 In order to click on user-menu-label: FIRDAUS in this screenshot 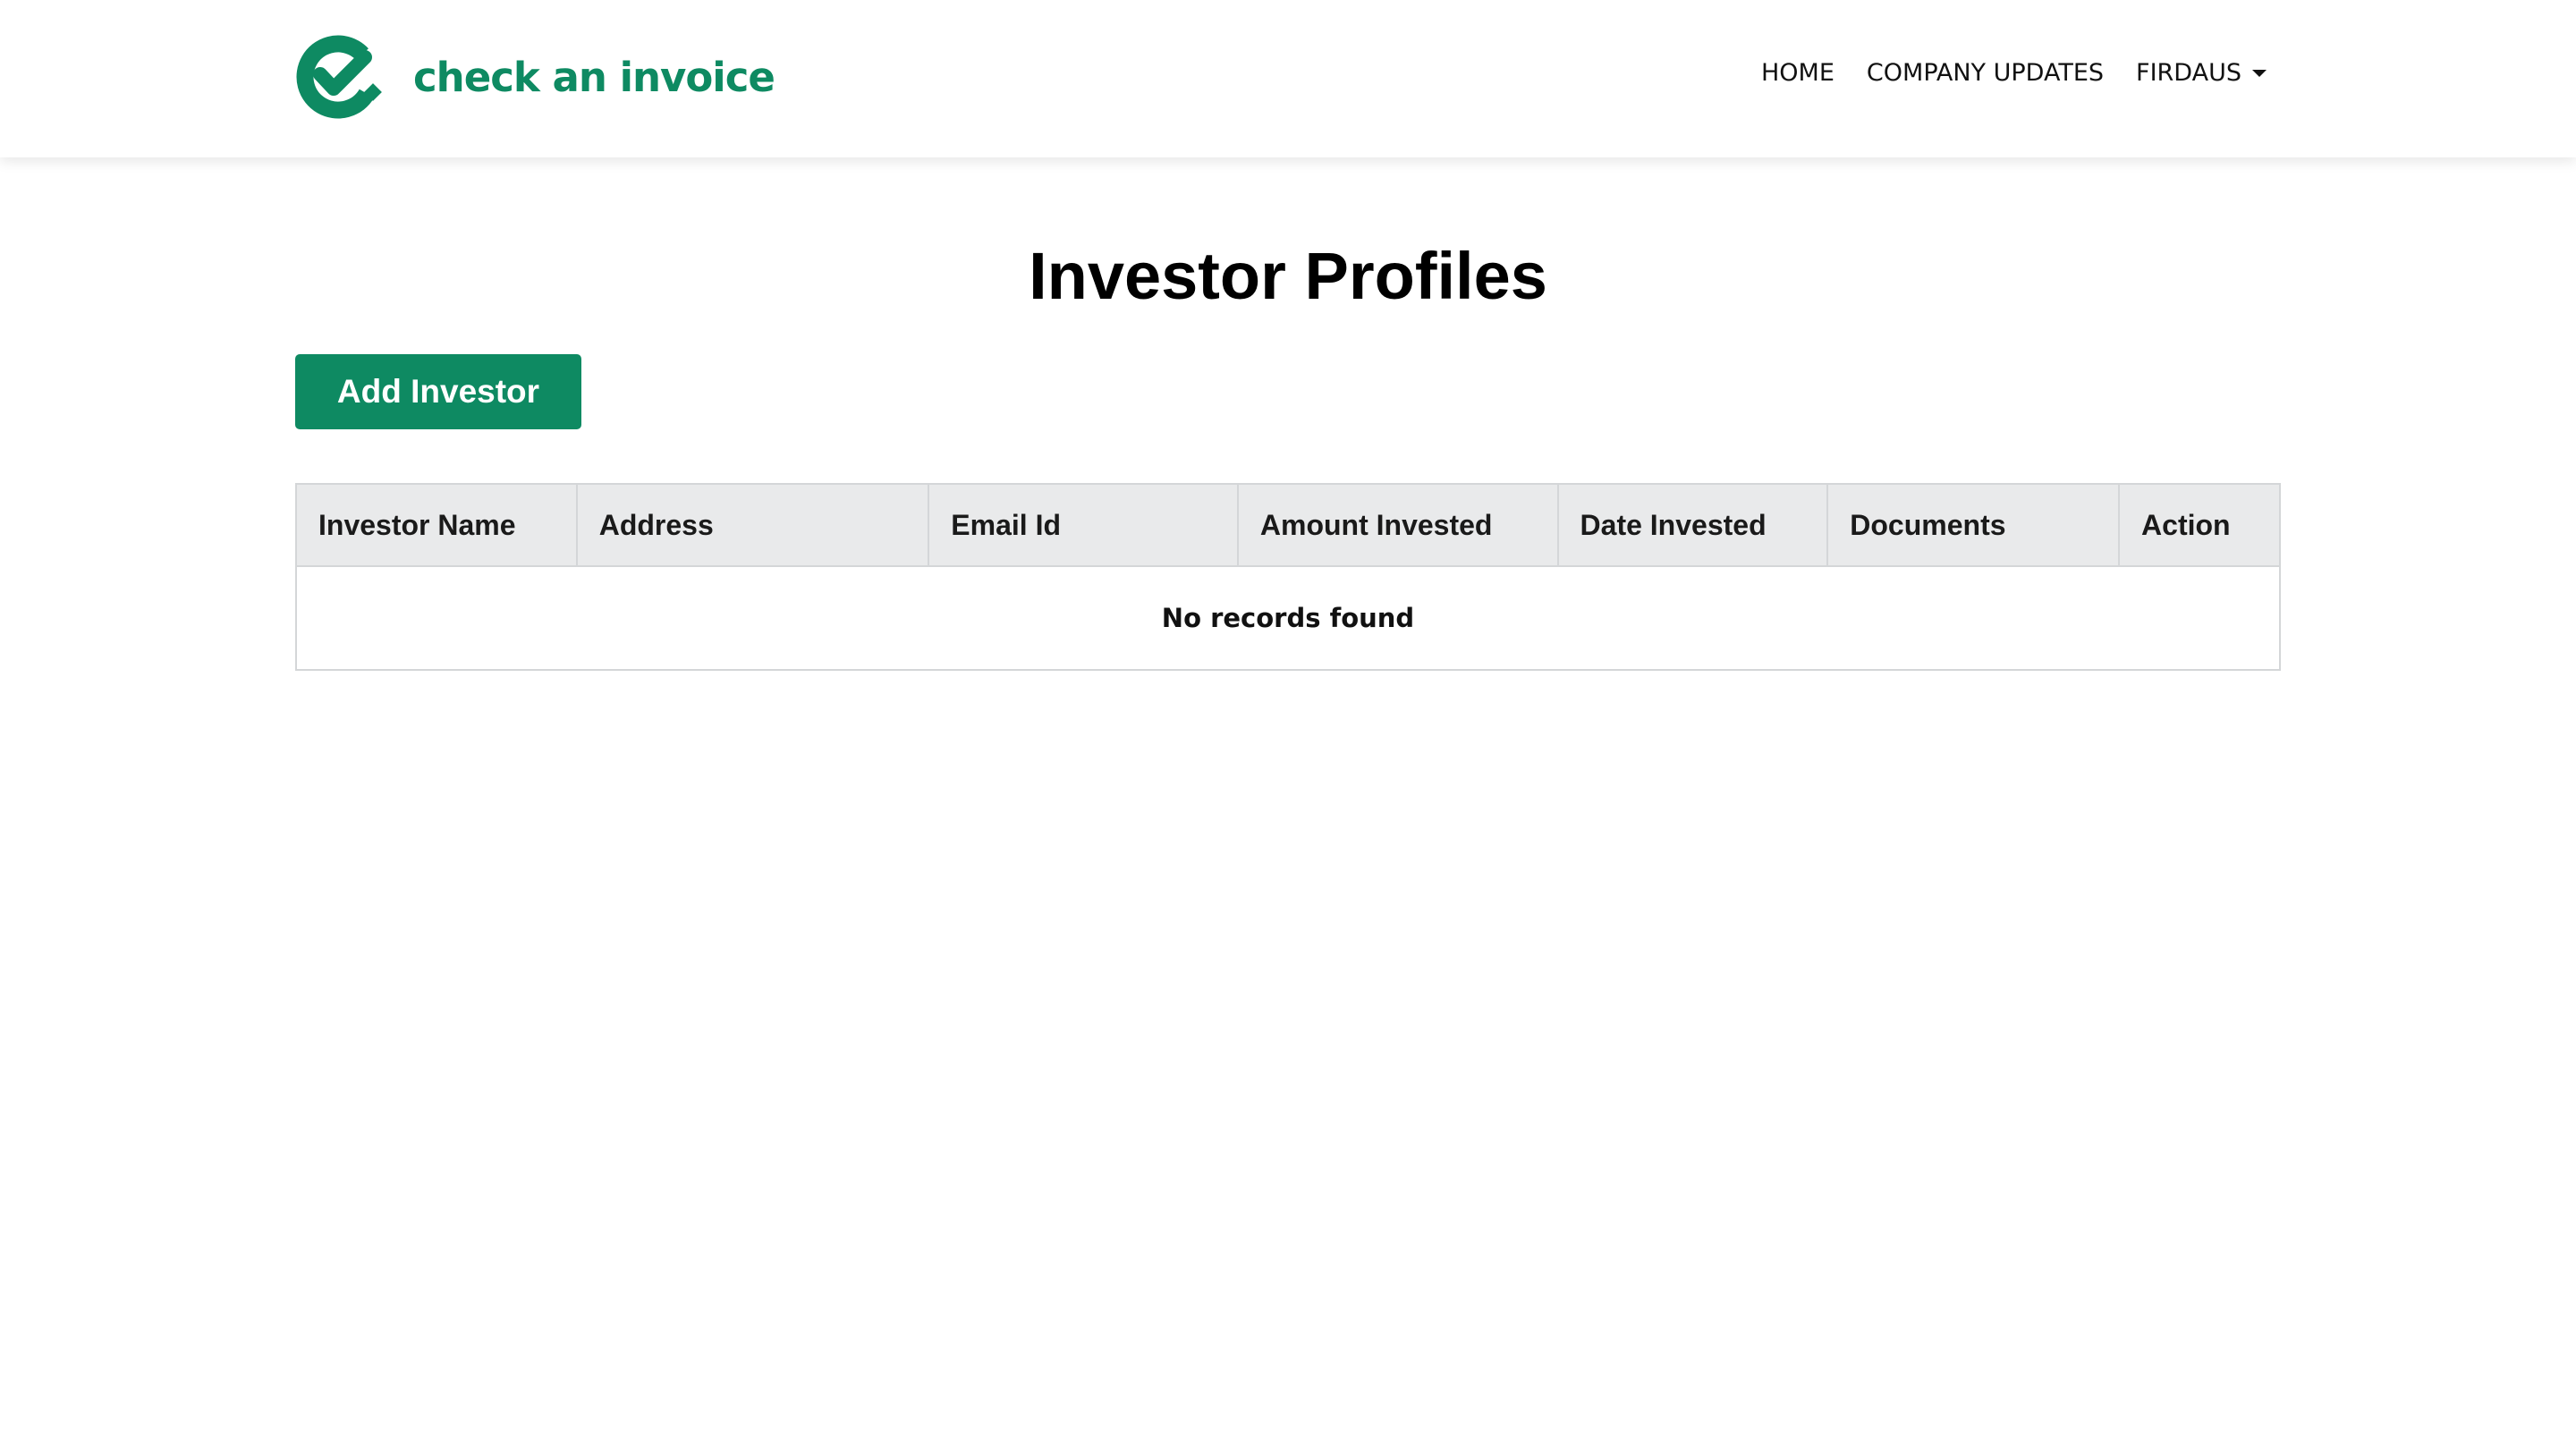, I will do `click(2188, 73)`.